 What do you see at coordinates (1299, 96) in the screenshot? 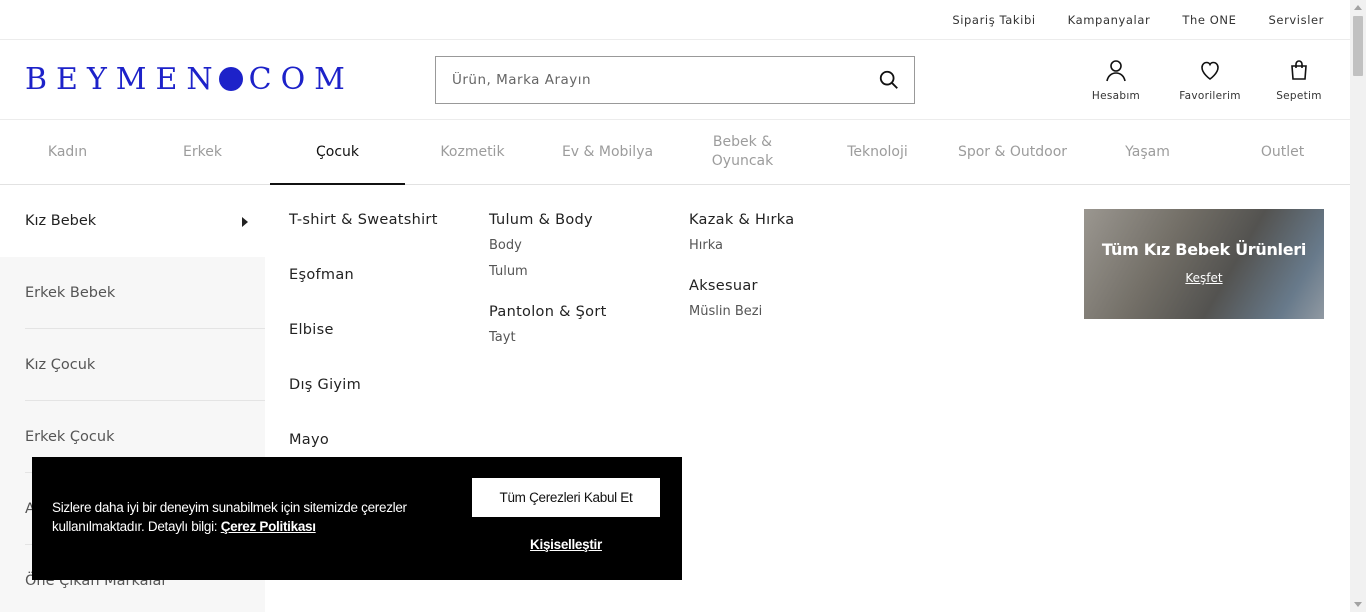
I see `cart-label: Sepetim` at bounding box center [1299, 96].